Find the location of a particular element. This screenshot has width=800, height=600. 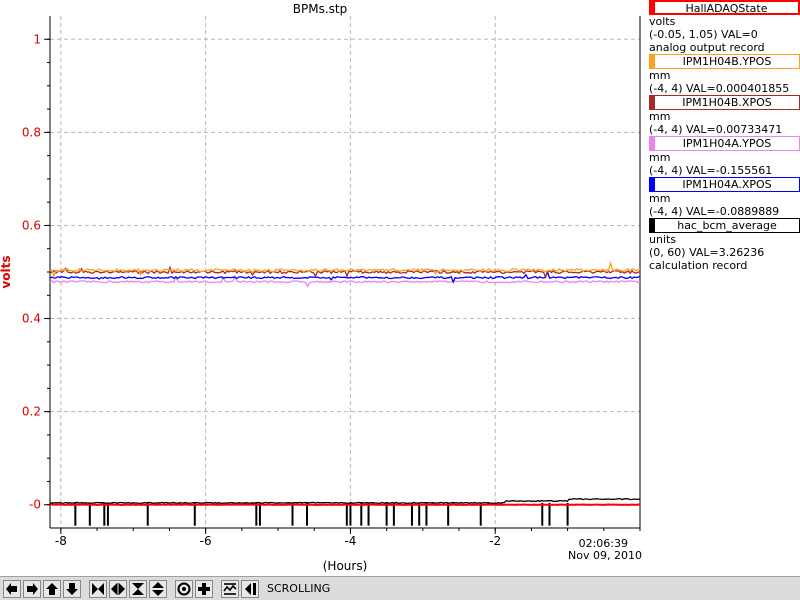

y-tick-label: 0.4 is located at coordinates (31, 319).